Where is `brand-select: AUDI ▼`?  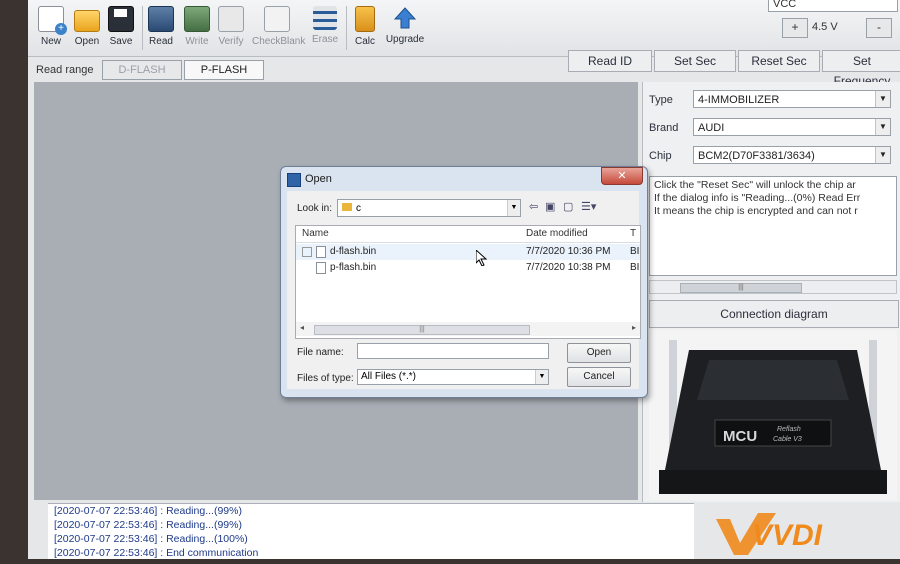 brand-select: AUDI ▼ is located at coordinates (792, 127).